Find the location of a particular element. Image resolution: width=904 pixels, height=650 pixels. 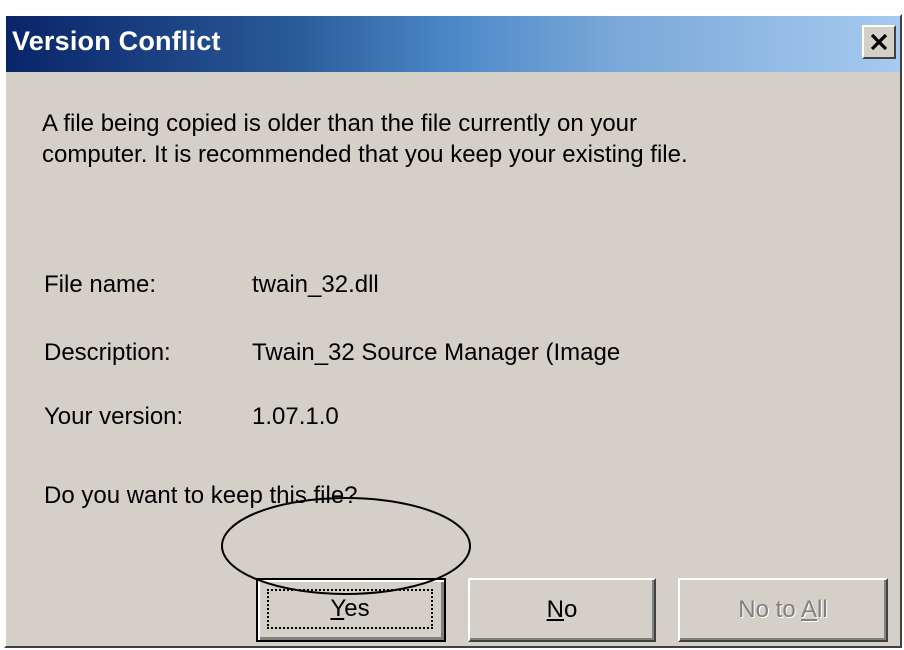

your-version-label: Your version: is located at coordinates (114, 416).